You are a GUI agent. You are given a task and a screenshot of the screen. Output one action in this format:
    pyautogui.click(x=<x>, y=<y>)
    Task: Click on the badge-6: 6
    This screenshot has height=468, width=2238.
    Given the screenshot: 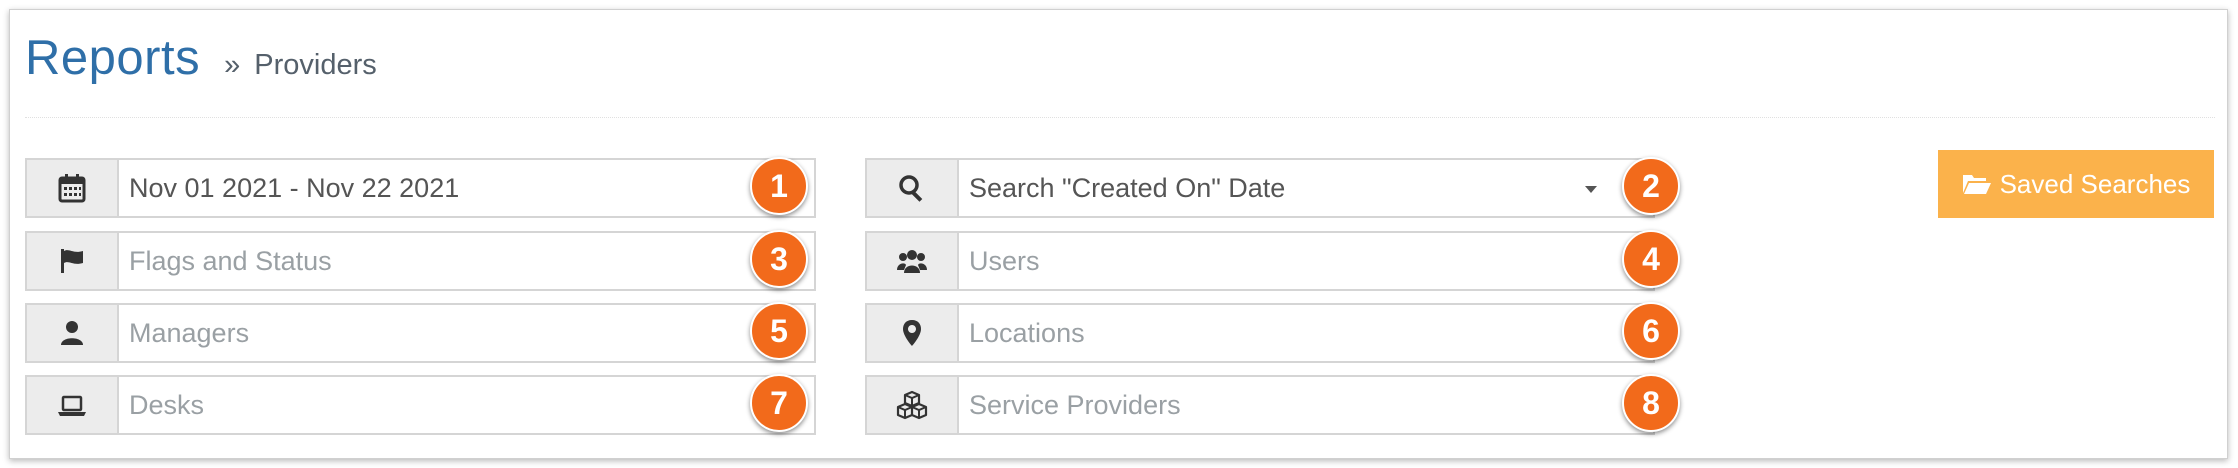 What is the action you would take?
    pyautogui.click(x=1651, y=331)
    